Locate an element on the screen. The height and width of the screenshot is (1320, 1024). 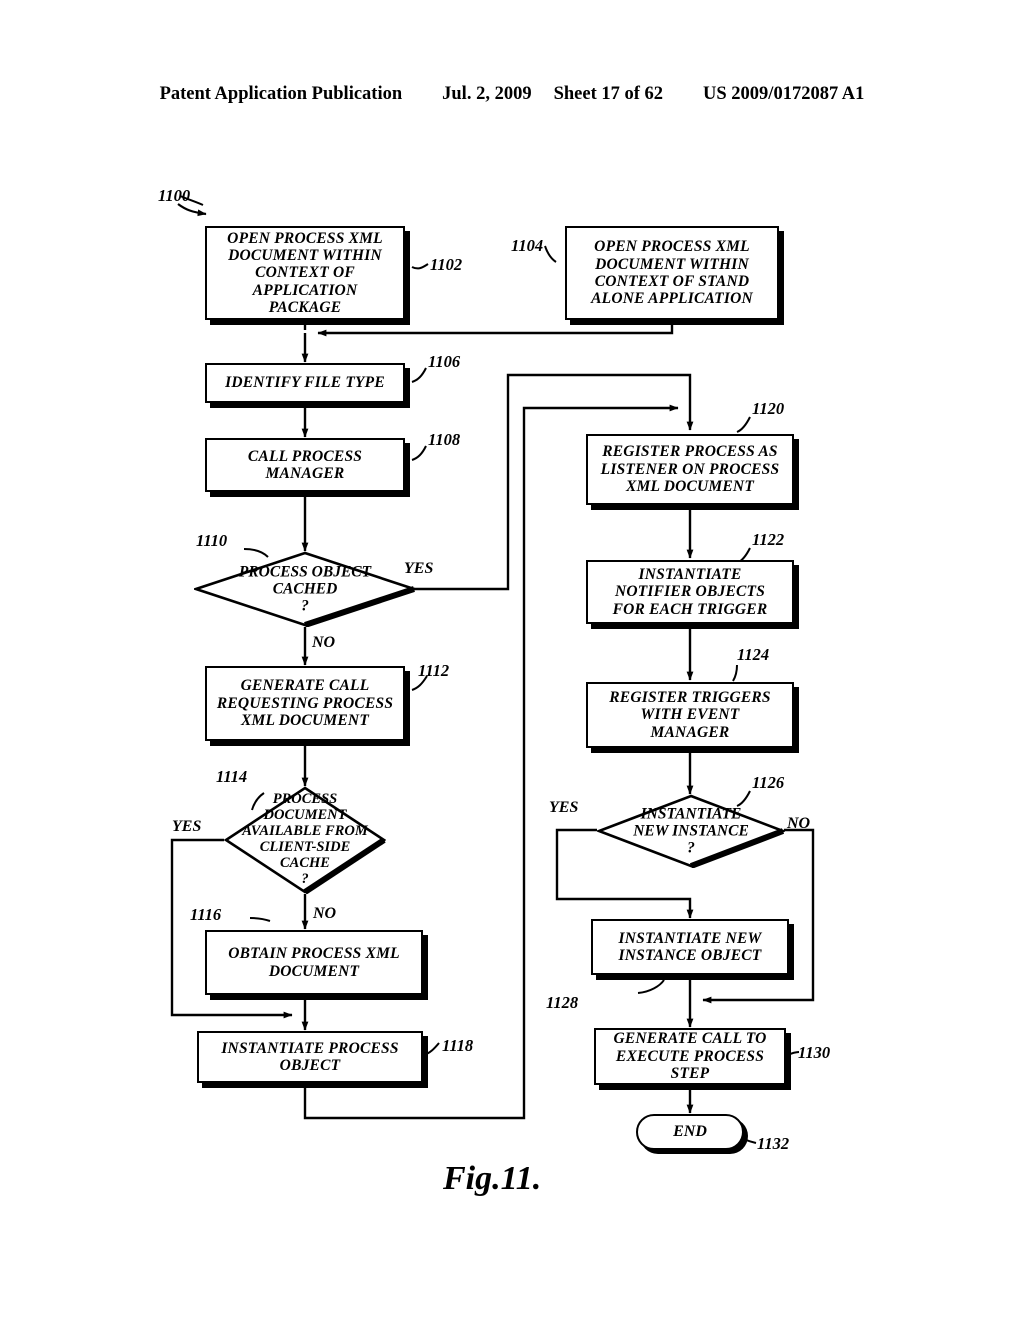
ref-1110: 1110 is located at coordinates (212, 540).